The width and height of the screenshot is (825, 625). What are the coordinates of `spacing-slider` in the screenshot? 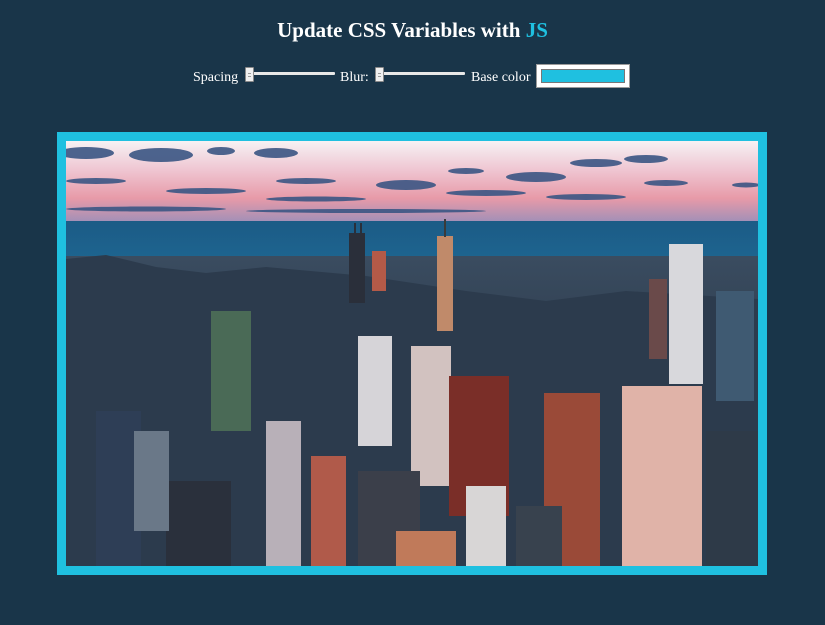 It's located at (290, 74).